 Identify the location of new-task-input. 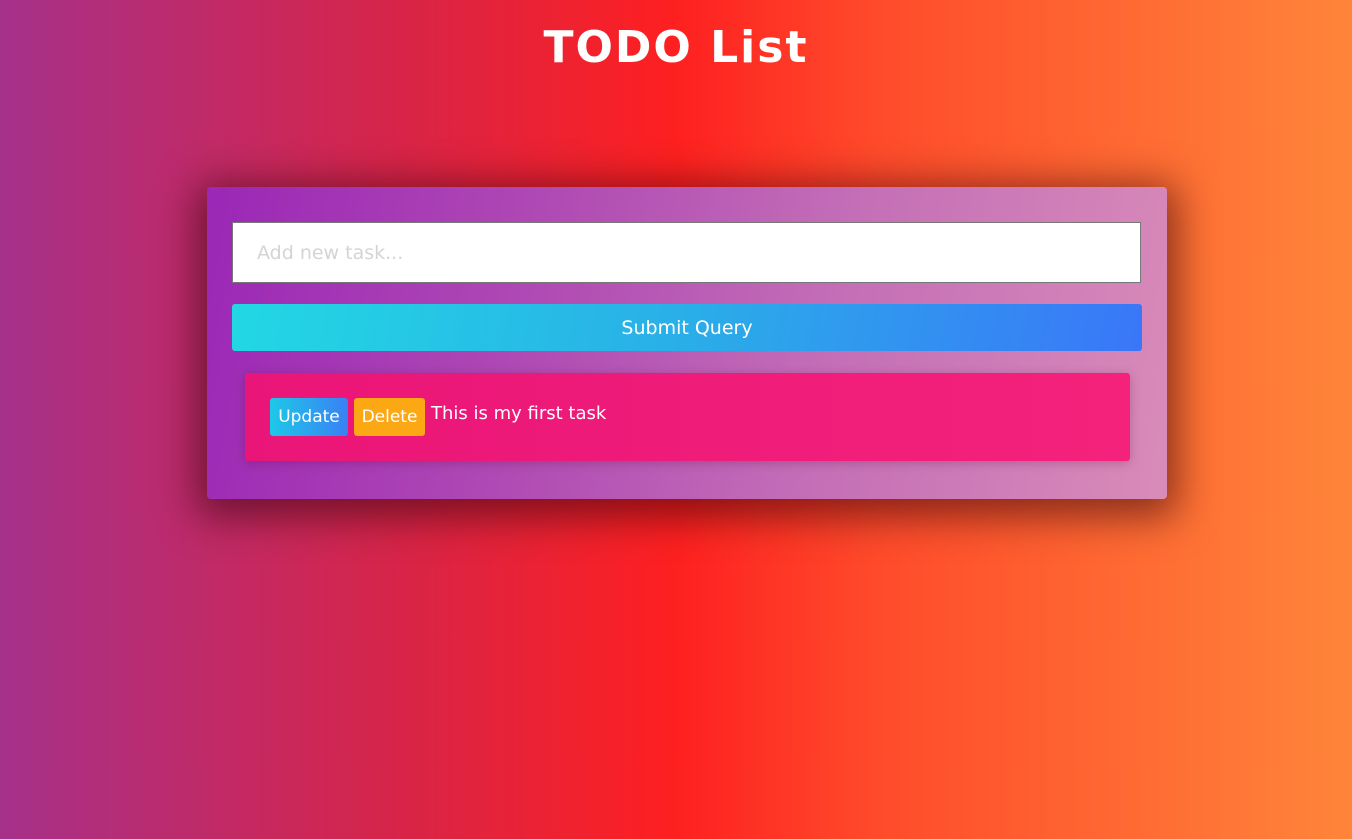
(686, 252).